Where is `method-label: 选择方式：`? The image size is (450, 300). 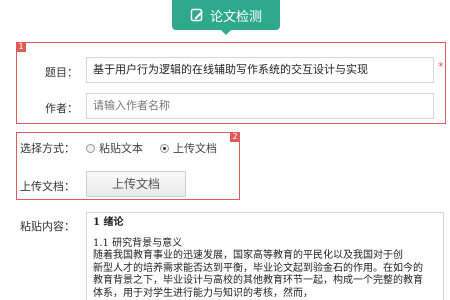
method-label: 选择方式： is located at coordinates (47, 148).